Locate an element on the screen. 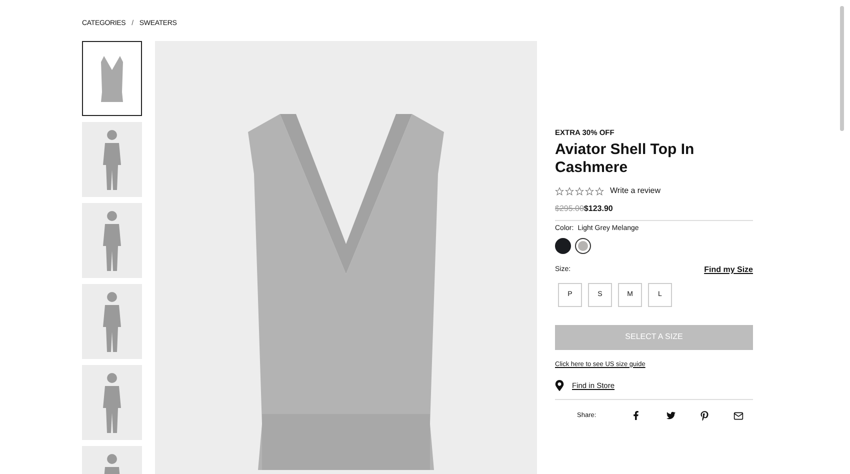 The width and height of the screenshot is (850, 474). twitter-icon is located at coordinates (671, 415).